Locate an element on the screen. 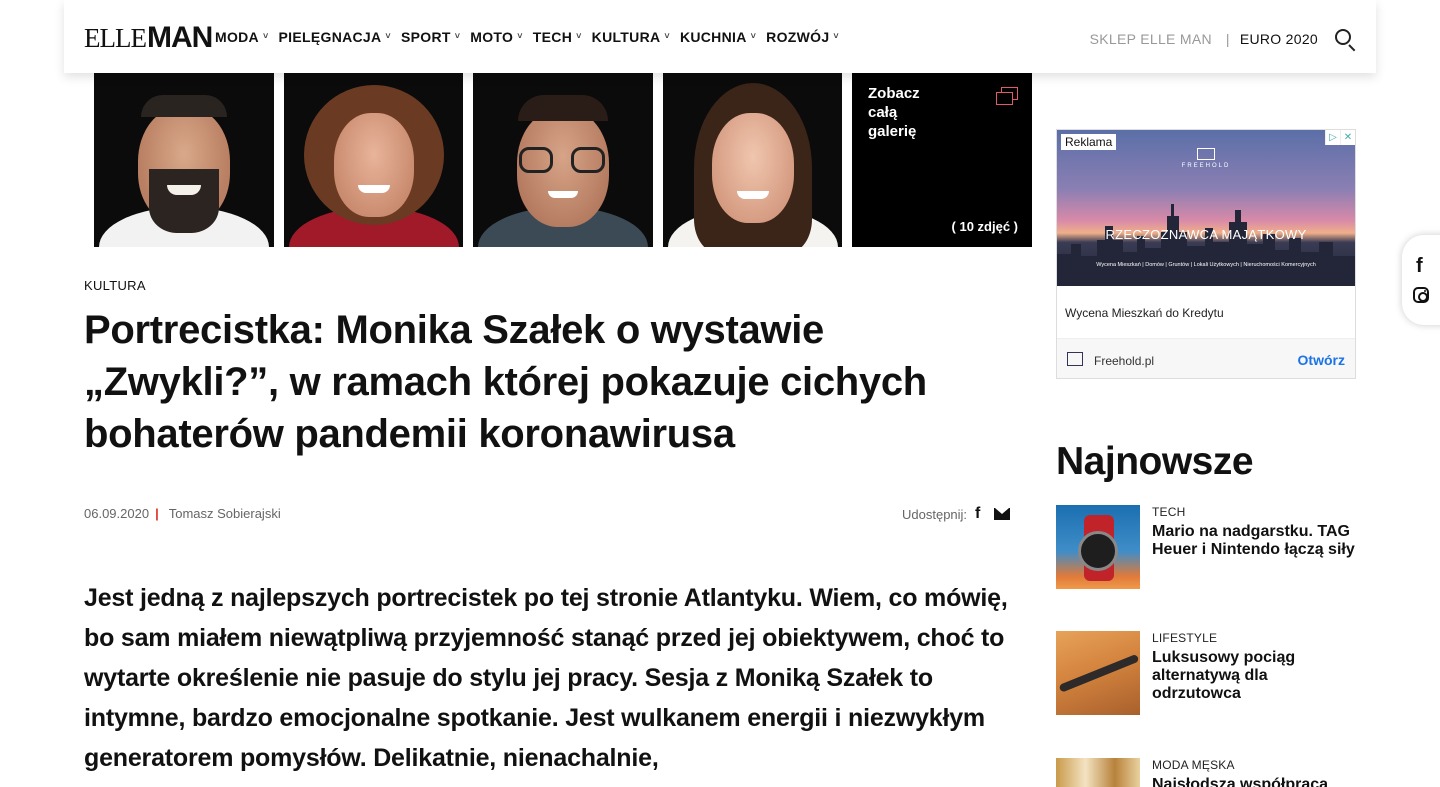  gallery-icon is located at coordinates (1007, 96).